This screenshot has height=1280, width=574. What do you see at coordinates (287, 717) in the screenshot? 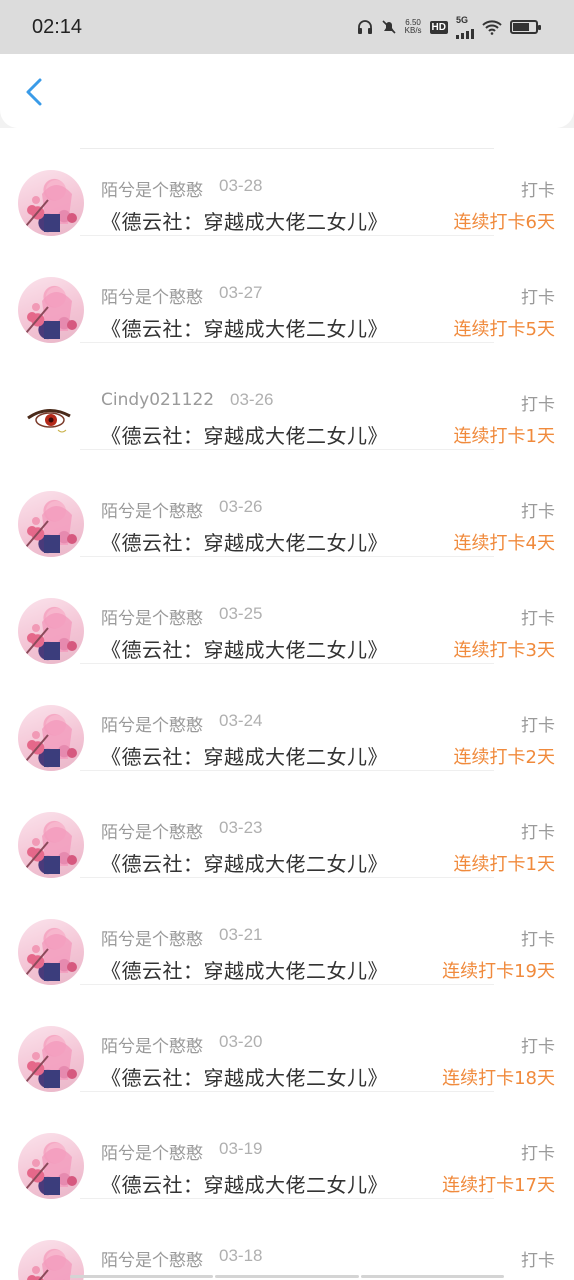
I see `list-item: 陌兮是个憨憨 03-24 《德云社：穿越成大佬二女儿》 打卡连续打卡2天` at bounding box center [287, 717].